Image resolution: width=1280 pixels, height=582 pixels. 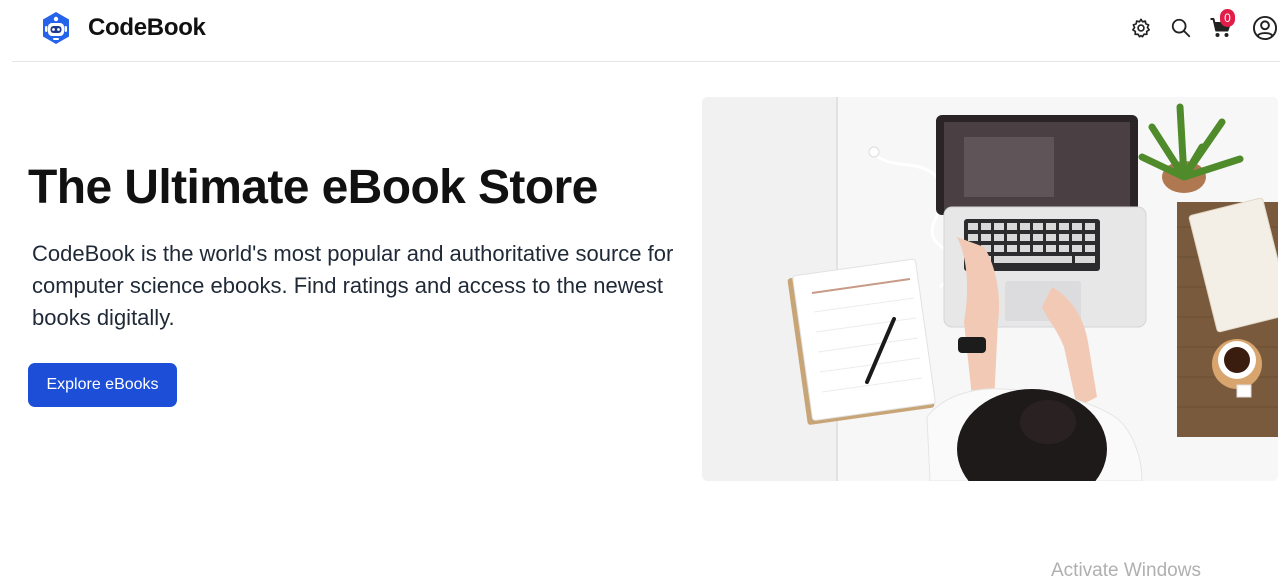 I want to click on activate-windows-watermark: Activate Windows, so click(x=1126, y=570).